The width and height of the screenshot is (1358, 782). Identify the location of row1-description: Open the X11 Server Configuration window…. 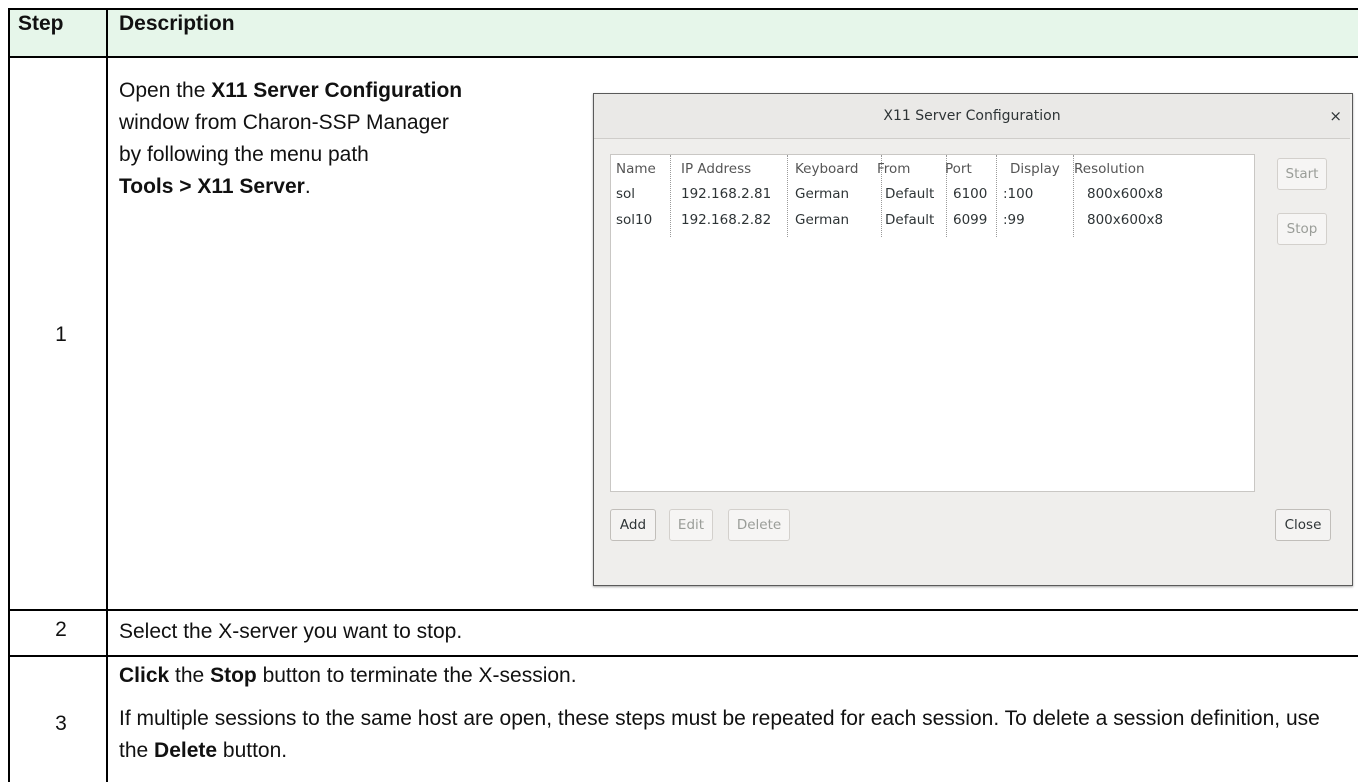
(291, 138).